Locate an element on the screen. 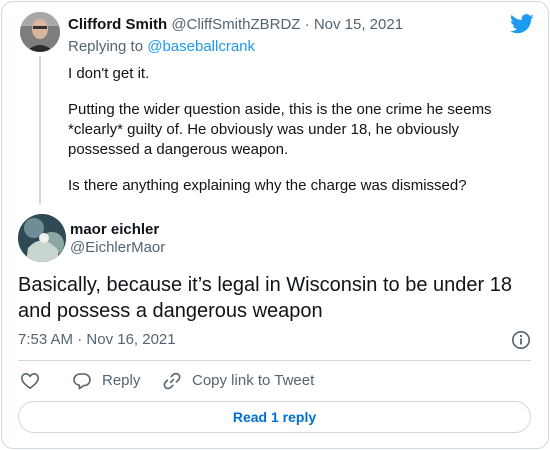  heart-icon is located at coordinates (30, 381).